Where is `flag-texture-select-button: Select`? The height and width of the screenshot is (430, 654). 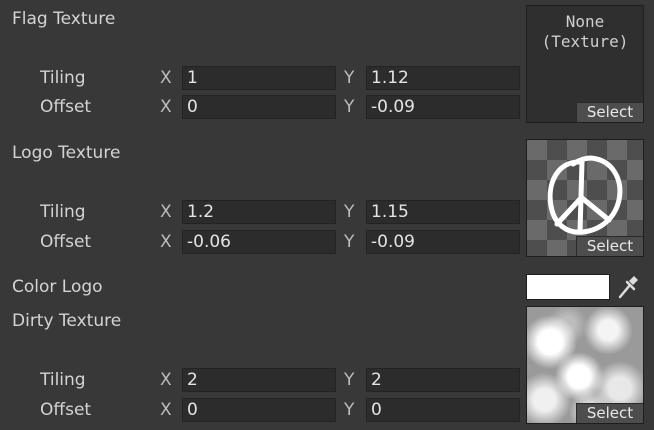
flag-texture-select-button: Select is located at coordinates (609, 112).